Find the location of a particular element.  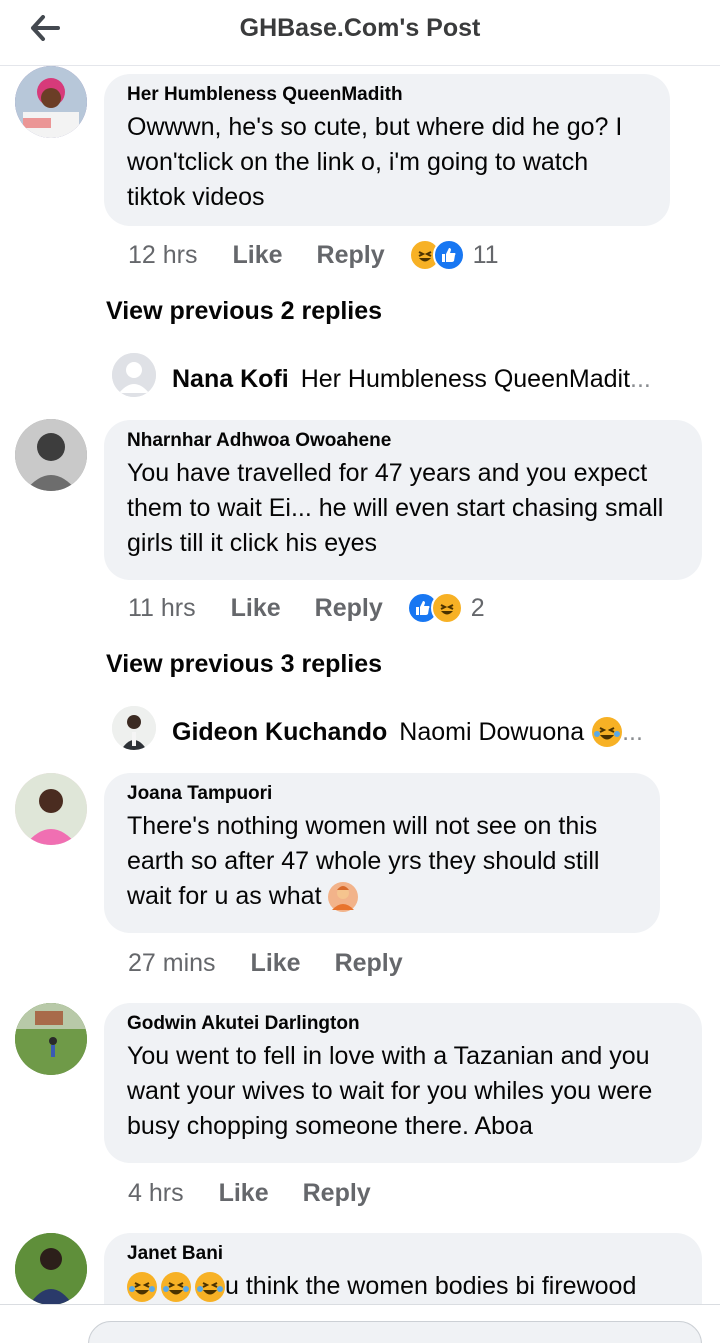

default-avatar-icon is located at coordinates (134, 375).